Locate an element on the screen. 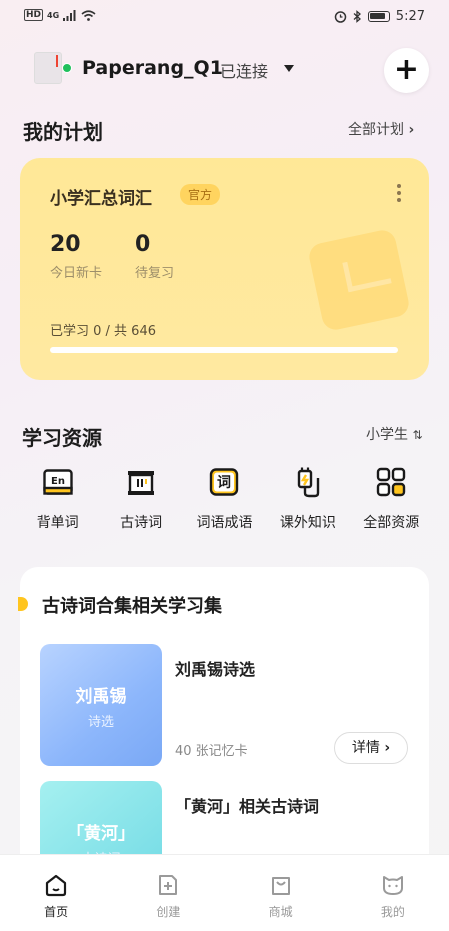 Image resolution: width=449 pixels, height=931 pixels. home-icon is located at coordinates (56, 885).